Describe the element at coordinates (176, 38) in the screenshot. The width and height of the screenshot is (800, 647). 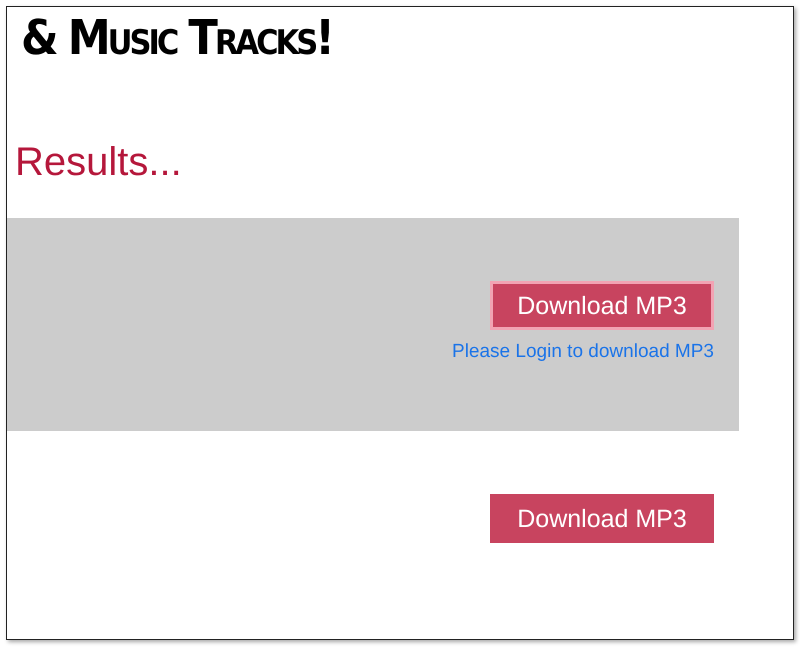
I see `logo-text: & Music Tracks!` at that location.